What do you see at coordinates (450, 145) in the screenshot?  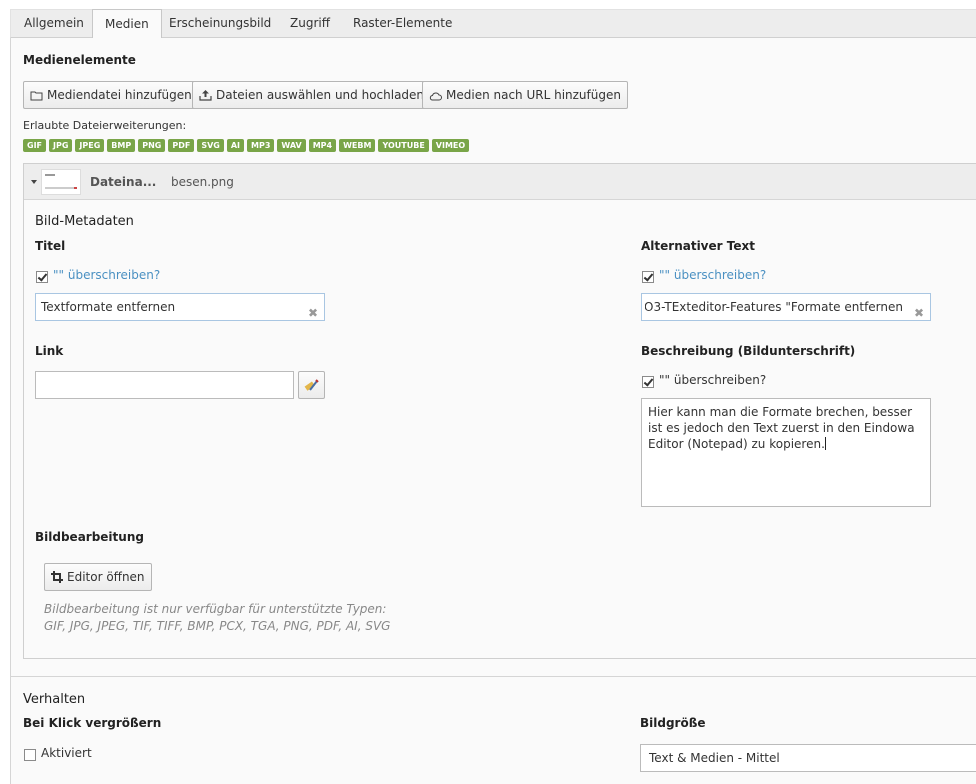 I see `extension-badge: VIMEO` at bounding box center [450, 145].